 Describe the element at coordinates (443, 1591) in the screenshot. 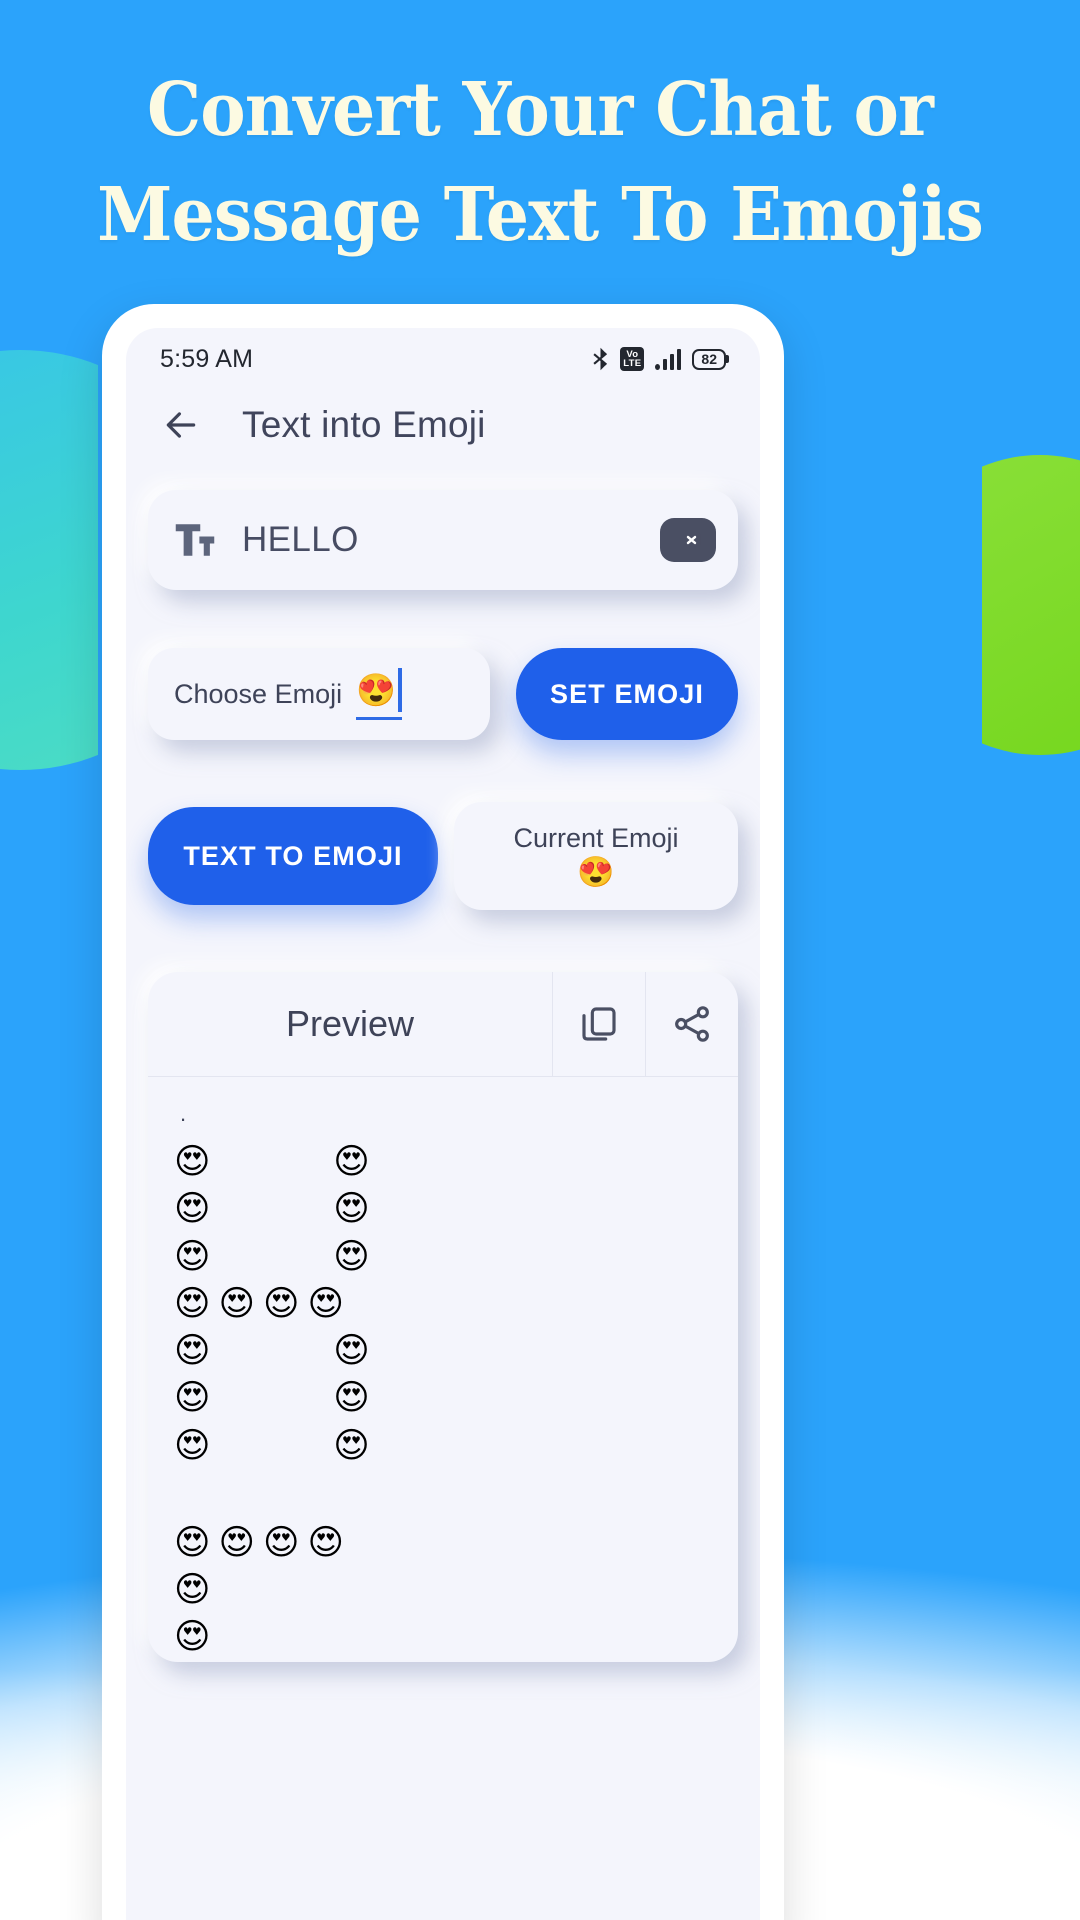

I see `emoji-art-letter-e: 😍😍😍😍 😍 😍` at that location.